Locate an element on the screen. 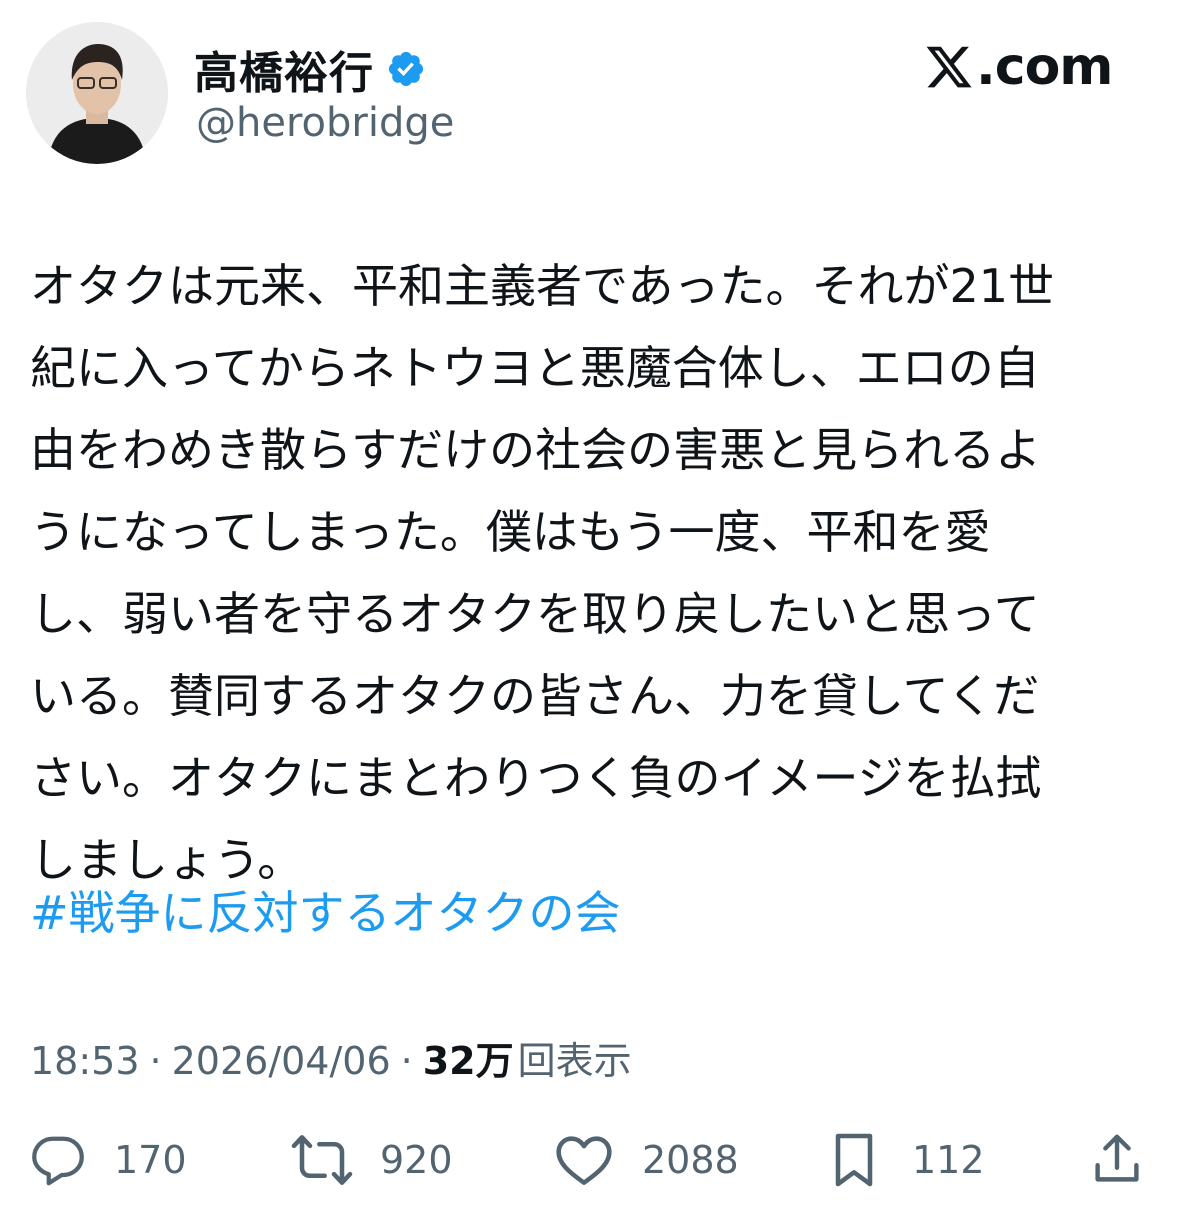 Image resolution: width=1179 pixels, height=1216 pixels. tweet-line: 紀に入ってからネトウヨと悪魔合体し、エロの自 is located at coordinates (535, 368).